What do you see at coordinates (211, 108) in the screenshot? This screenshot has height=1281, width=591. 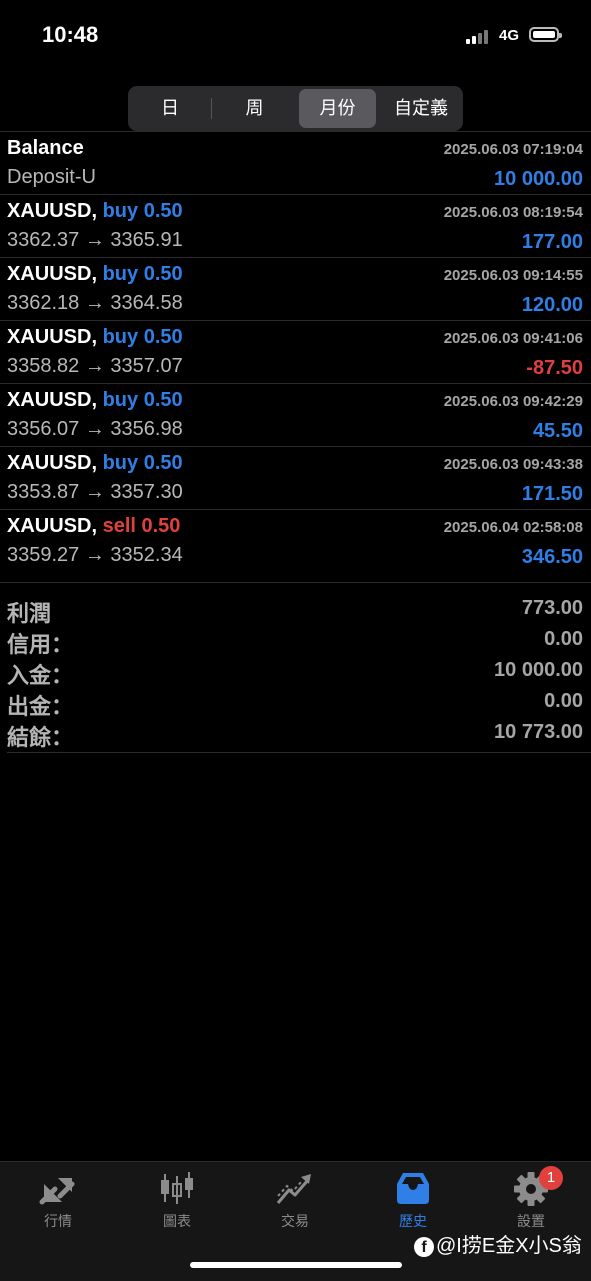 I see `segment-divider` at bounding box center [211, 108].